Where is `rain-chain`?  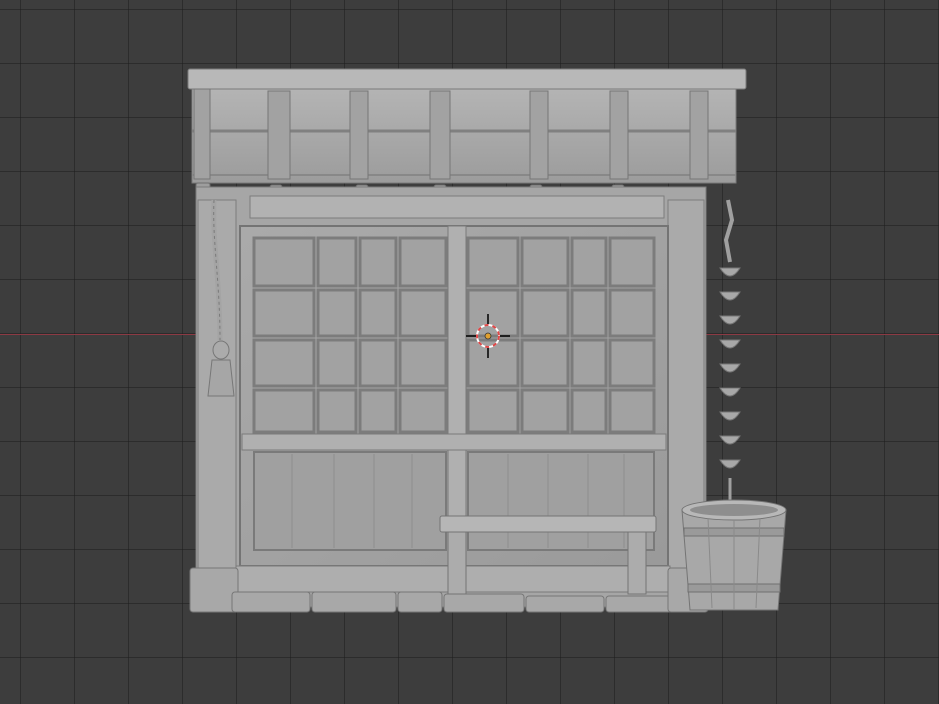
rain-chain is located at coordinates (730, 349).